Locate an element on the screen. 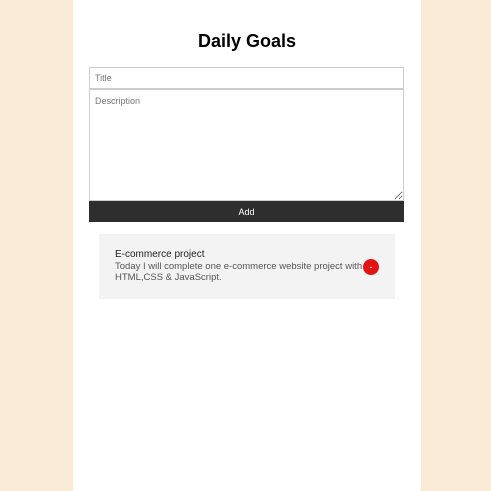 Image resolution: width=491 pixels, height=491 pixels. description-input is located at coordinates (246, 145).